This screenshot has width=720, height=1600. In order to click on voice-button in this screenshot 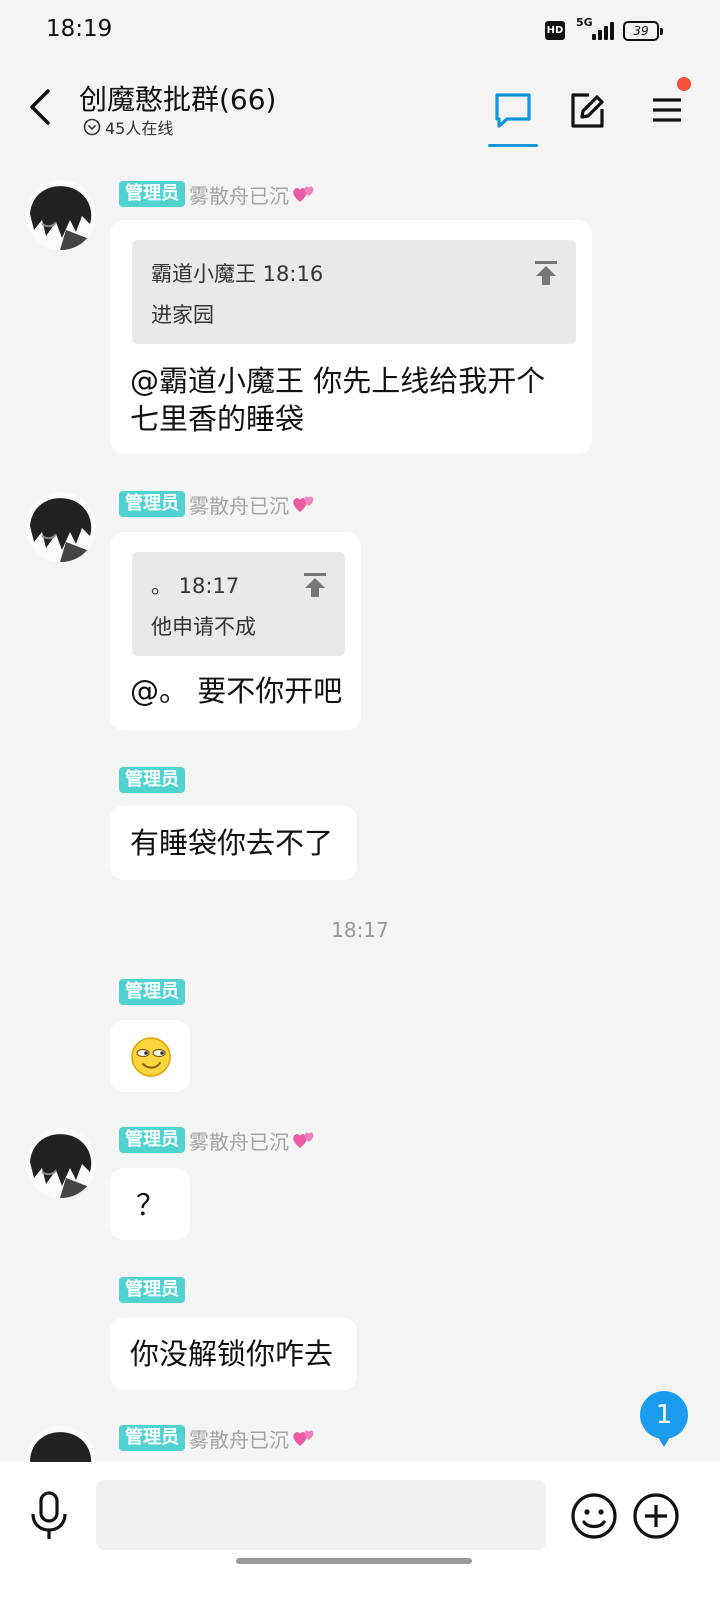, I will do `click(49, 1516)`.